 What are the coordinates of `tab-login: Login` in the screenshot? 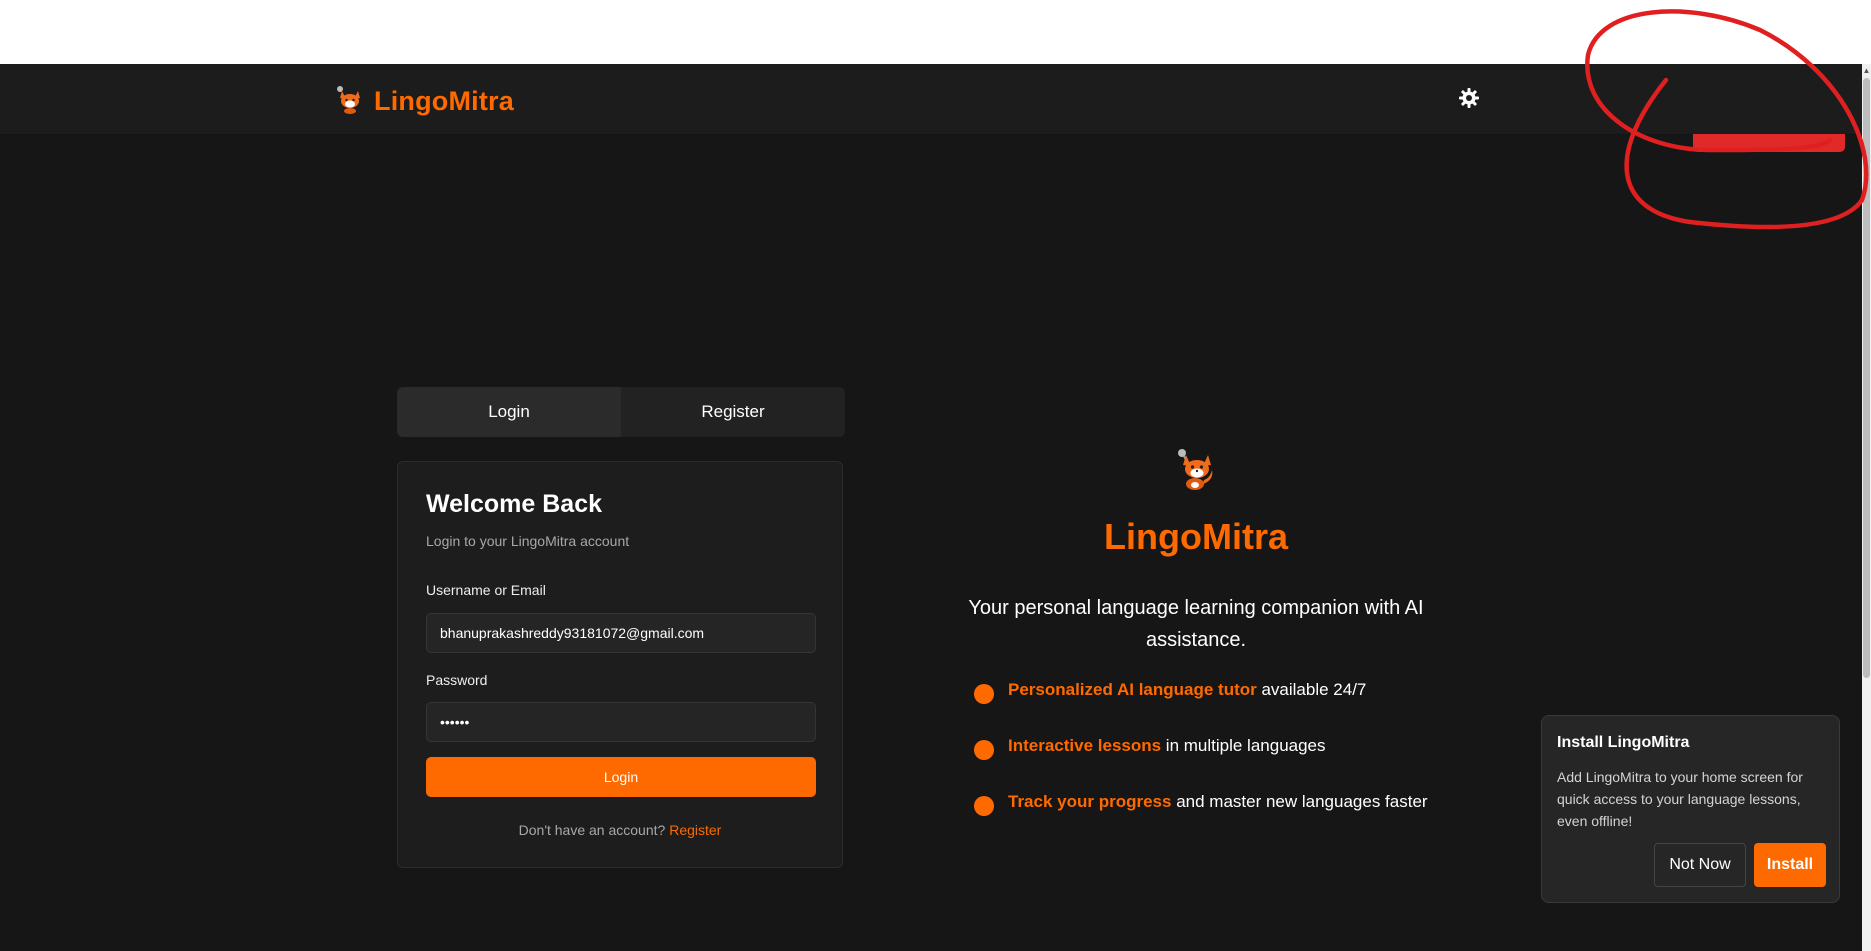 It's located at (509, 412).